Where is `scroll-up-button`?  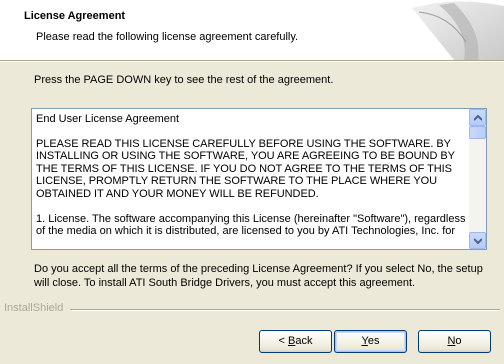 scroll-up-button is located at coordinates (477, 117).